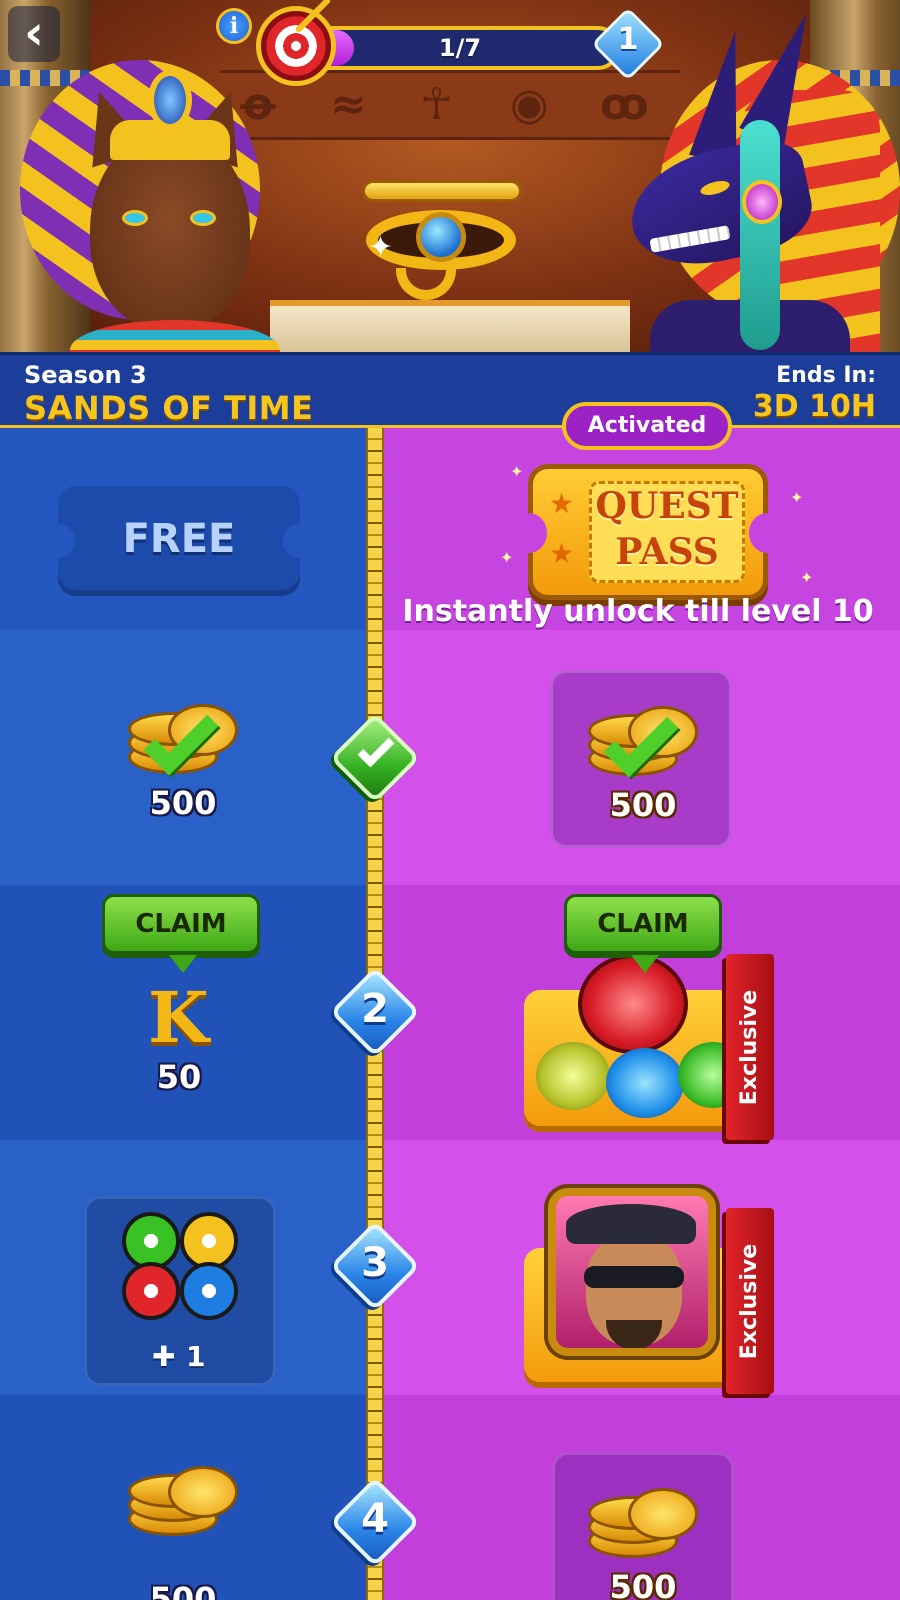 The width and height of the screenshot is (900, 1600). I want to click on hieroglyph-icon: ◉, so click(529, 104).